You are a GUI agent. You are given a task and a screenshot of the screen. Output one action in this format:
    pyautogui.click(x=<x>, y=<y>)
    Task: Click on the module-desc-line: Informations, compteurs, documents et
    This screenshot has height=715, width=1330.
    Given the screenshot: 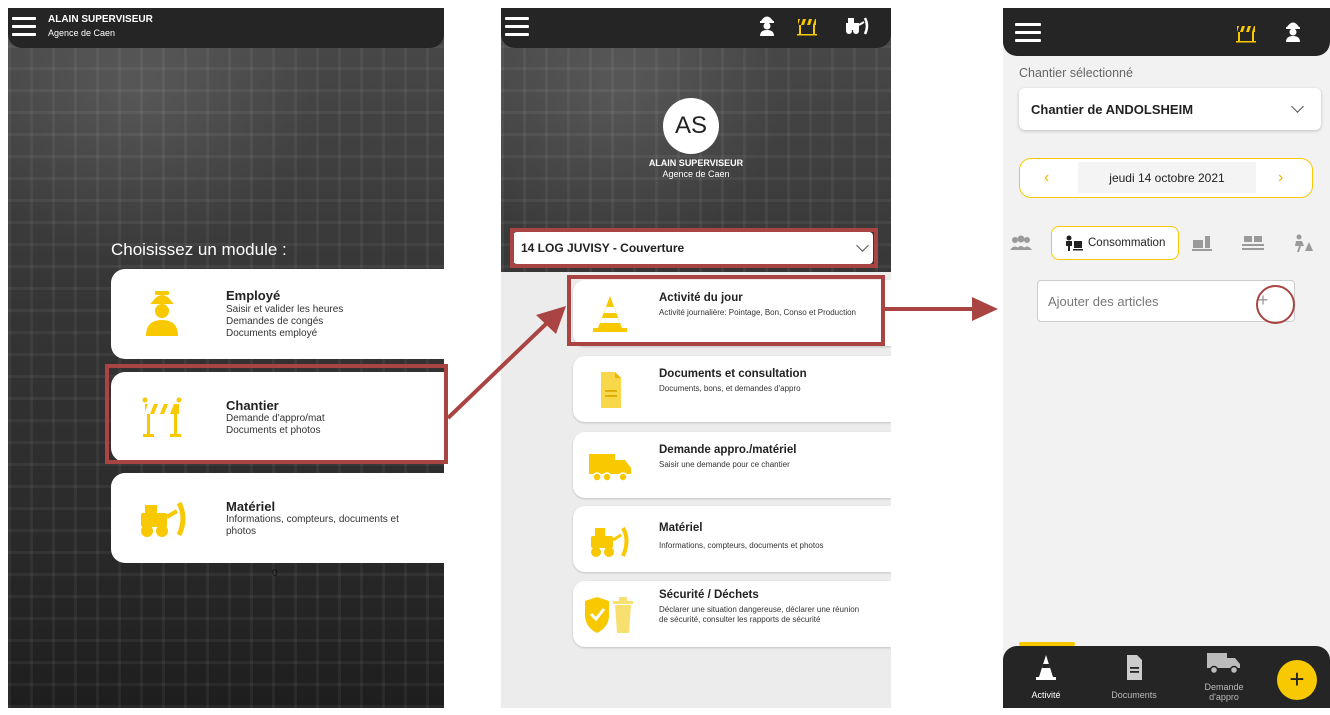 What is the action you would take?
    pyautogui.click(x=312, y=519)
    